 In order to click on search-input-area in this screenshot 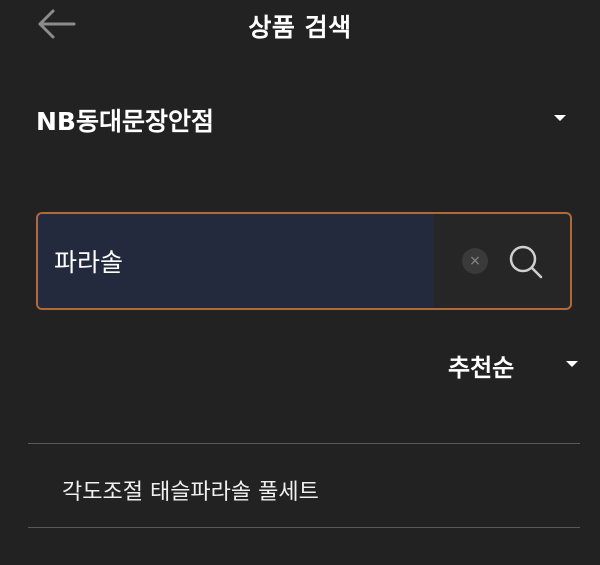, I will do `click(236, 261)`.